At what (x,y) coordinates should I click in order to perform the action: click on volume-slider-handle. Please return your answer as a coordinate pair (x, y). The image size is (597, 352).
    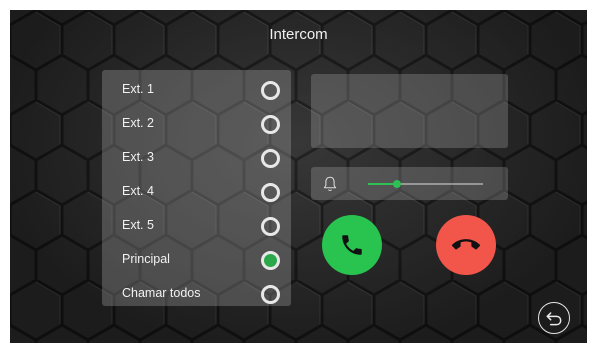
    Looking at the image, I should click on (396, 184).